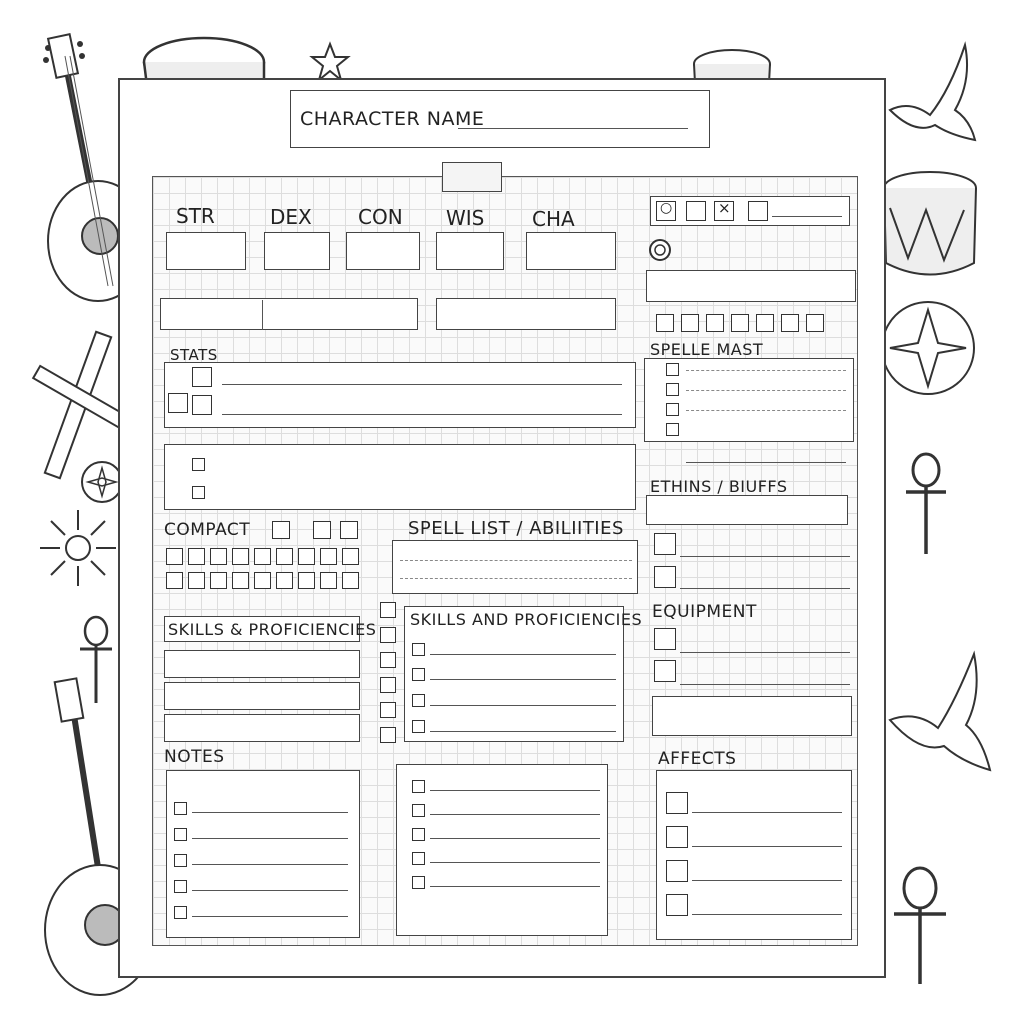  Describe the element at coordinates (472, 177) in the screenshot. I see `banner-scroll` at that location.